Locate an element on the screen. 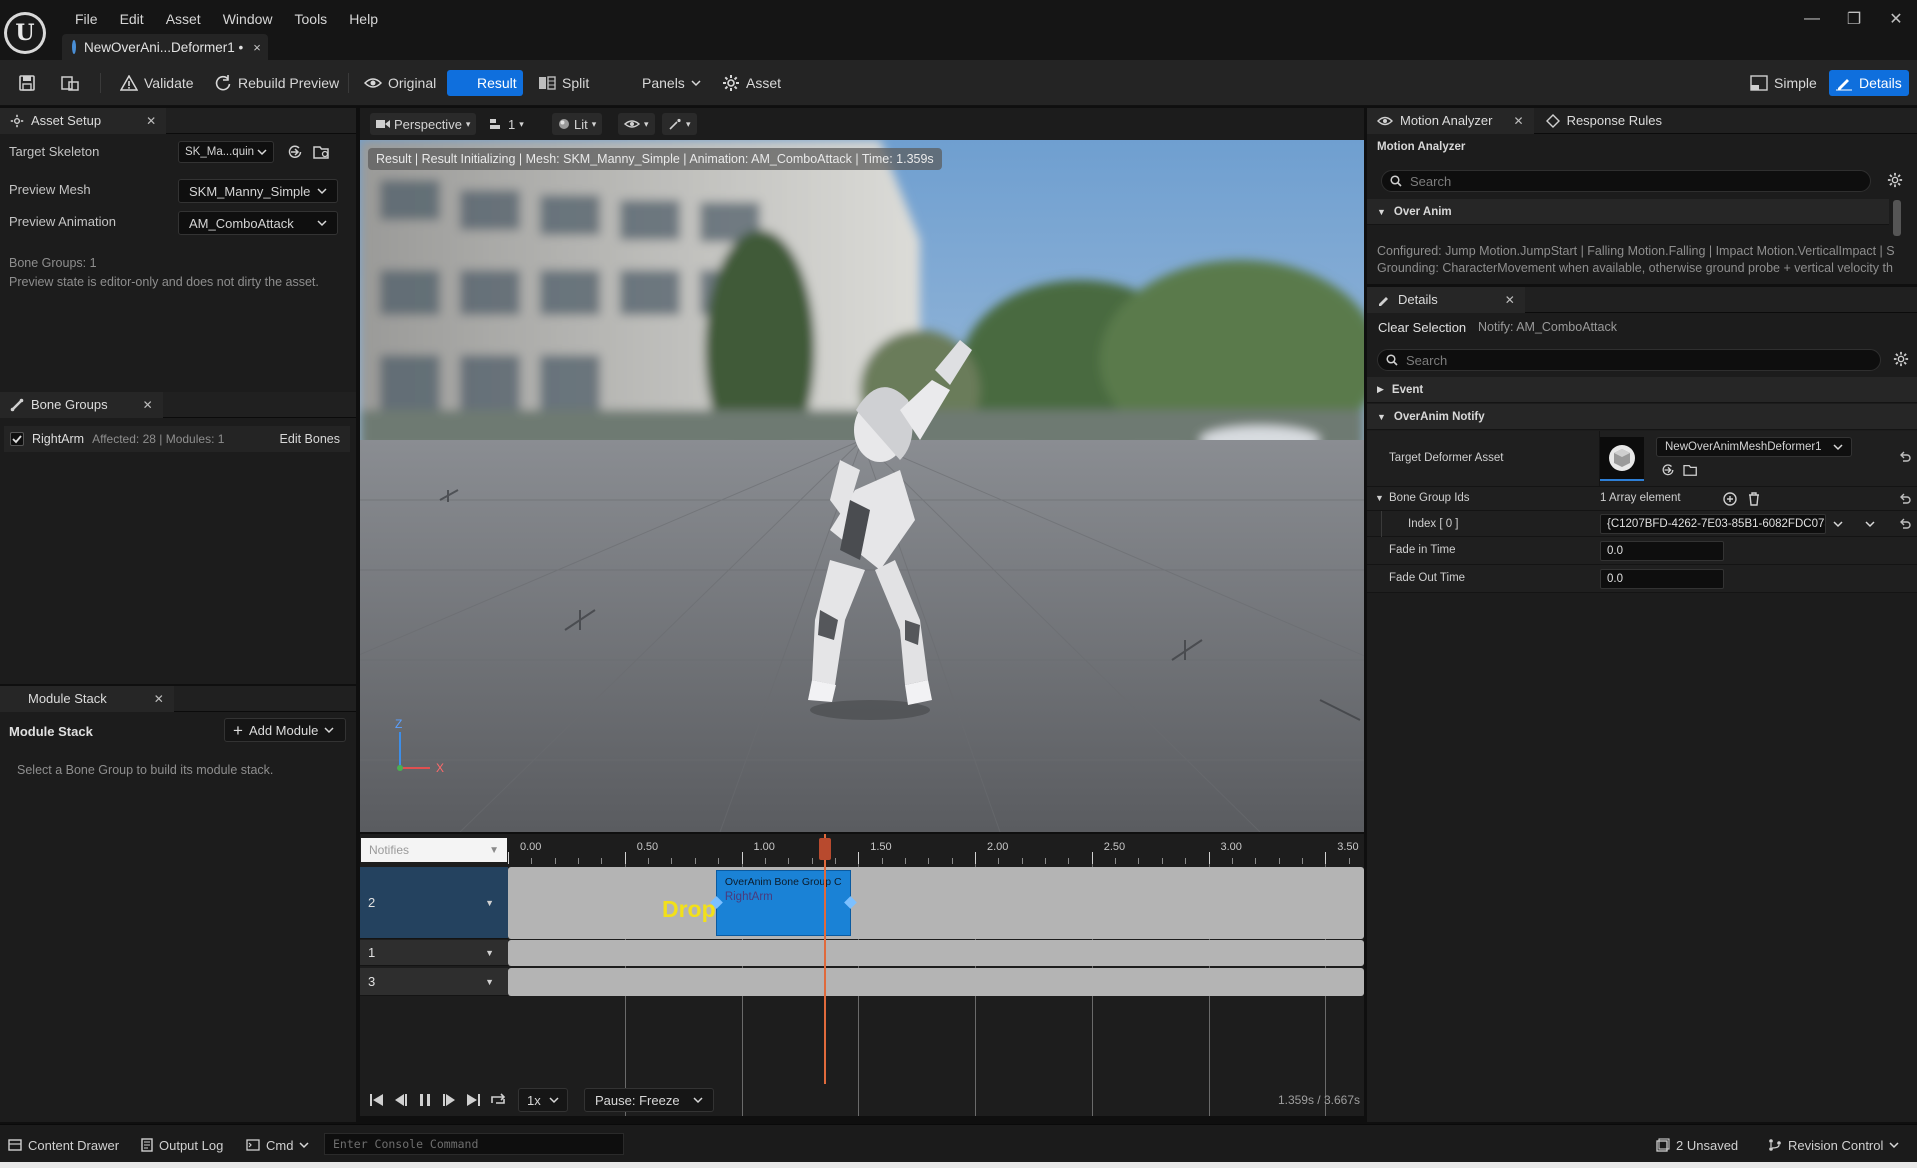 This screenshot has width=1917, height=1168. viewport-settings-dropdown: ▾ is located at coordinates (679, 124).